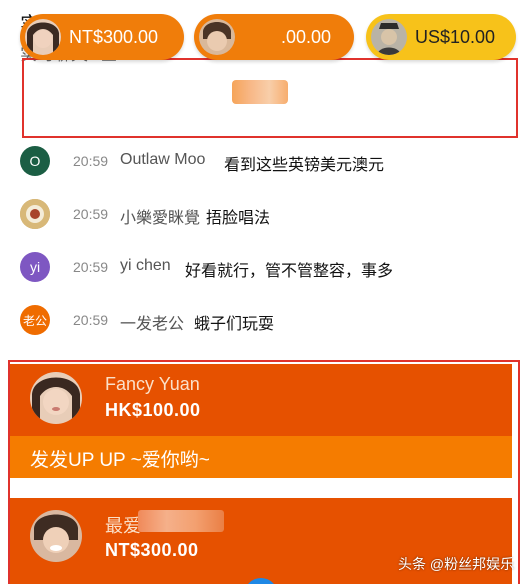  I want to click on chat-message: yi 20:59 yi chen 好看就行，管不管整容，事多, so click(260, 272).